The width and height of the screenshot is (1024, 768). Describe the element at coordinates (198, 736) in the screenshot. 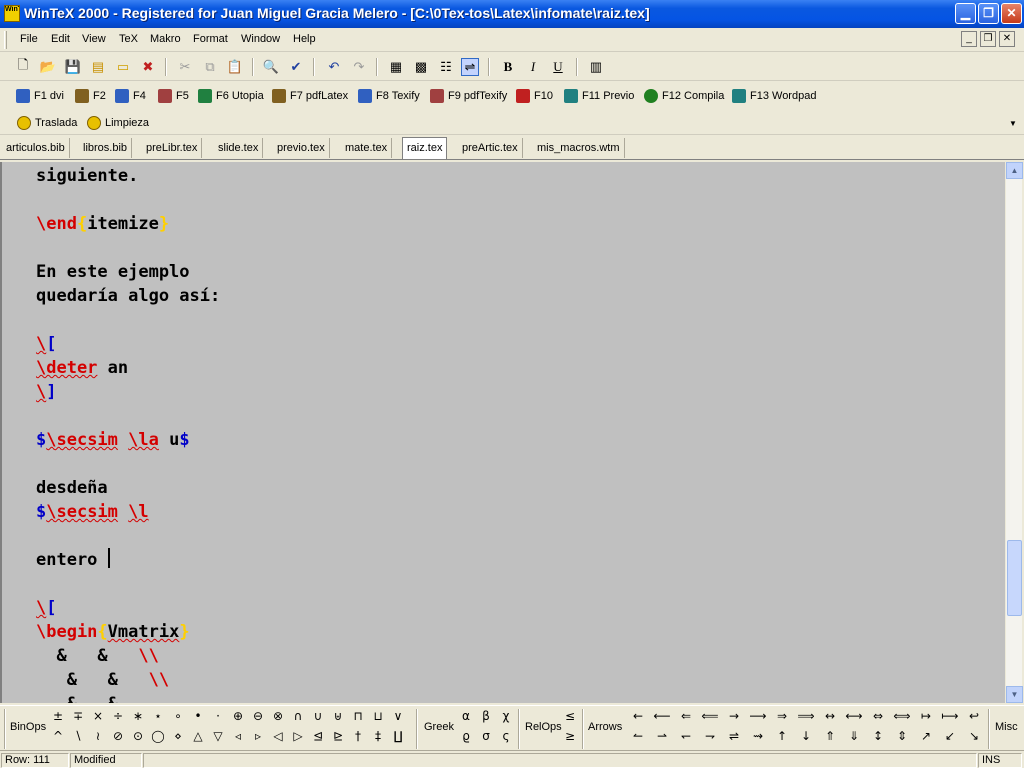

I see `symbol-button: △` at that location.